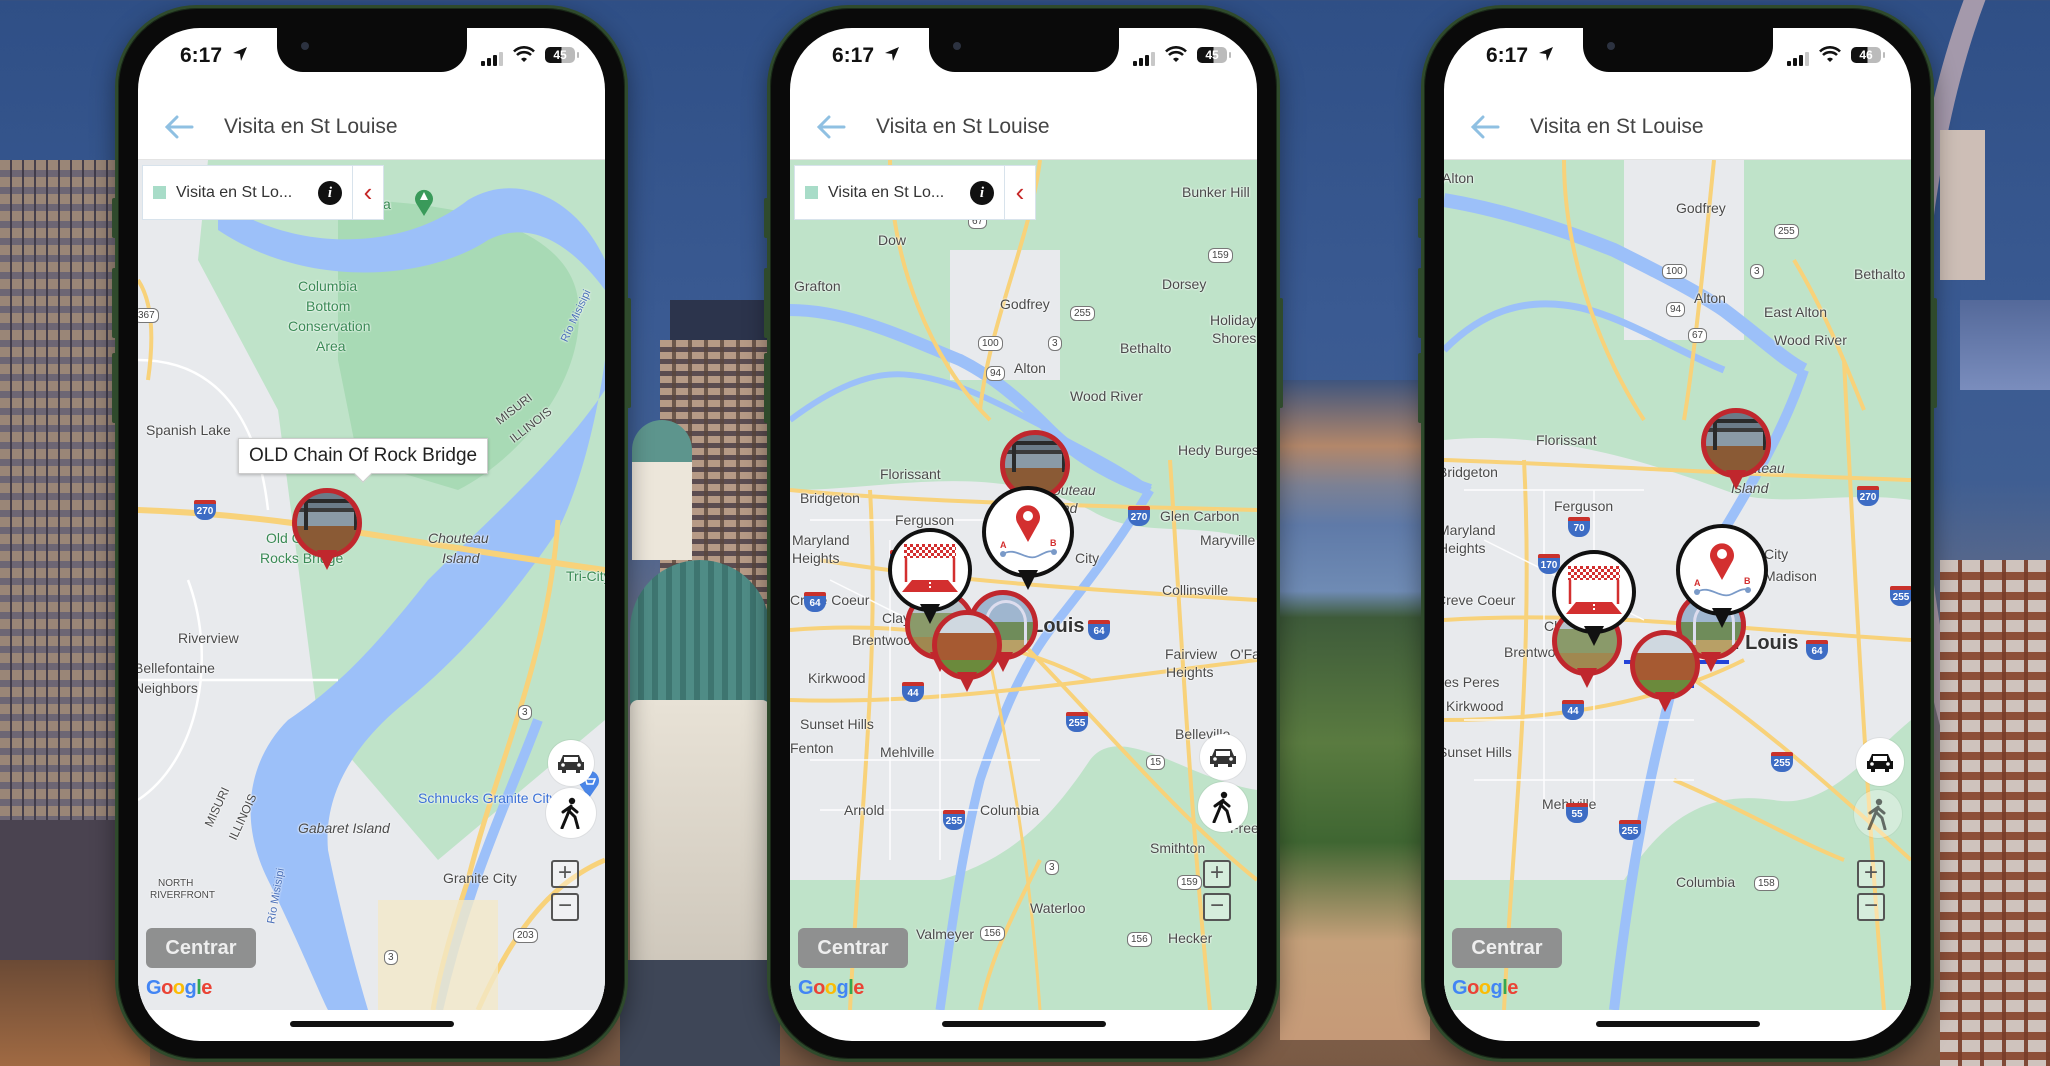 Image resolution: width=2050 pixels, height=1066 pixels. What do you see at coordinates (1722, 570) in the screenshot?
I see `route-a-b-icon: A B` at bounding box center [1722, 570].